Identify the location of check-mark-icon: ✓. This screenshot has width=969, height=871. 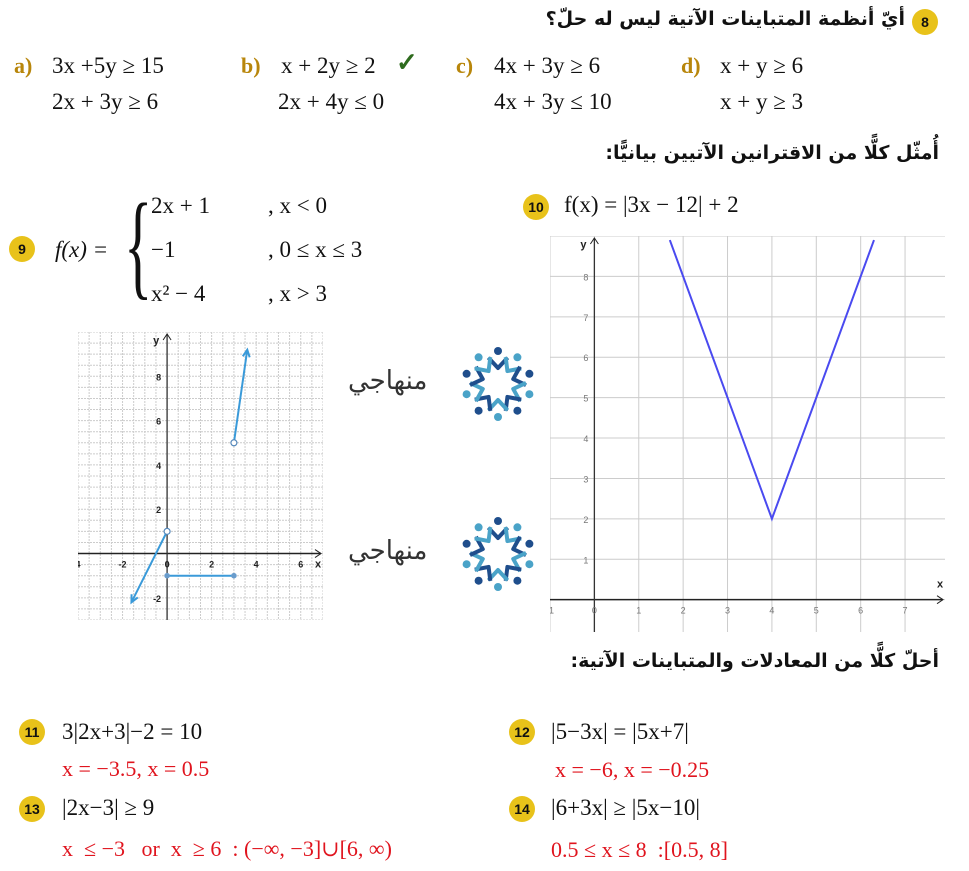
(407, 62).